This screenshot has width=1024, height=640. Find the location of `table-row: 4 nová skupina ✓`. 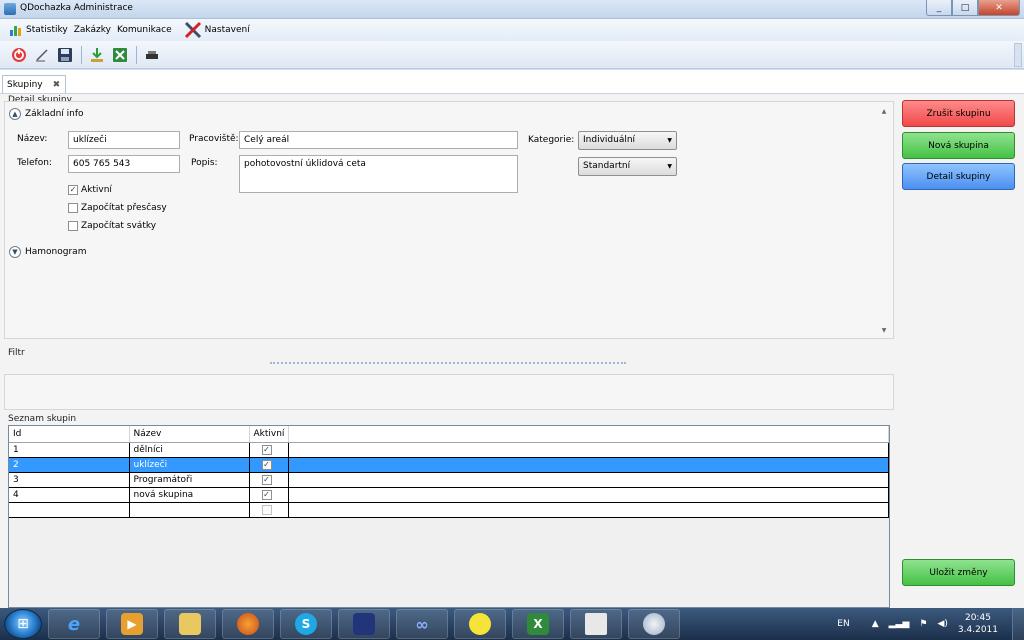

table-row: 4 nová skupina ✓ is located at coordinates (449, 495).